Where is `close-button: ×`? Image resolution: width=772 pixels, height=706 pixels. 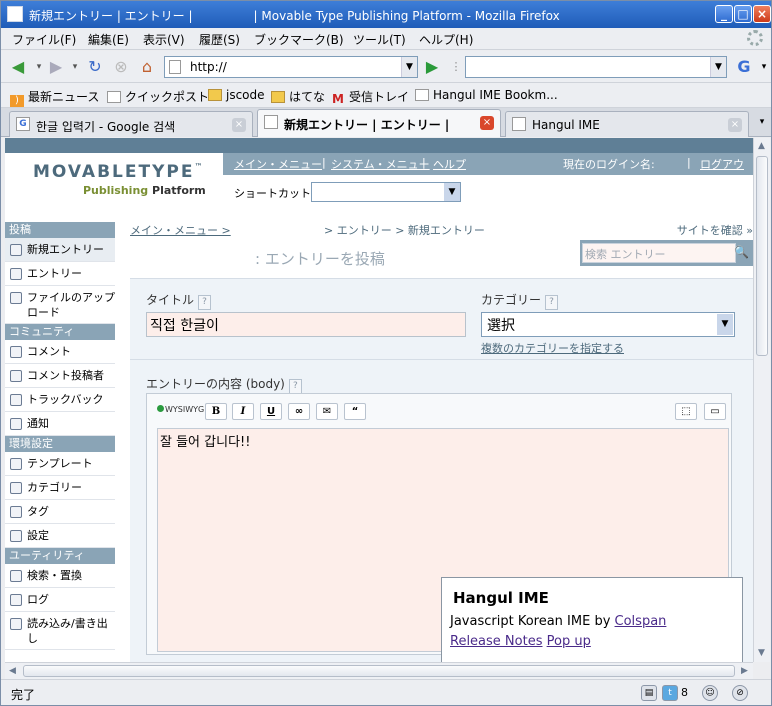 close-button: × is located at coordinates (762, 14).